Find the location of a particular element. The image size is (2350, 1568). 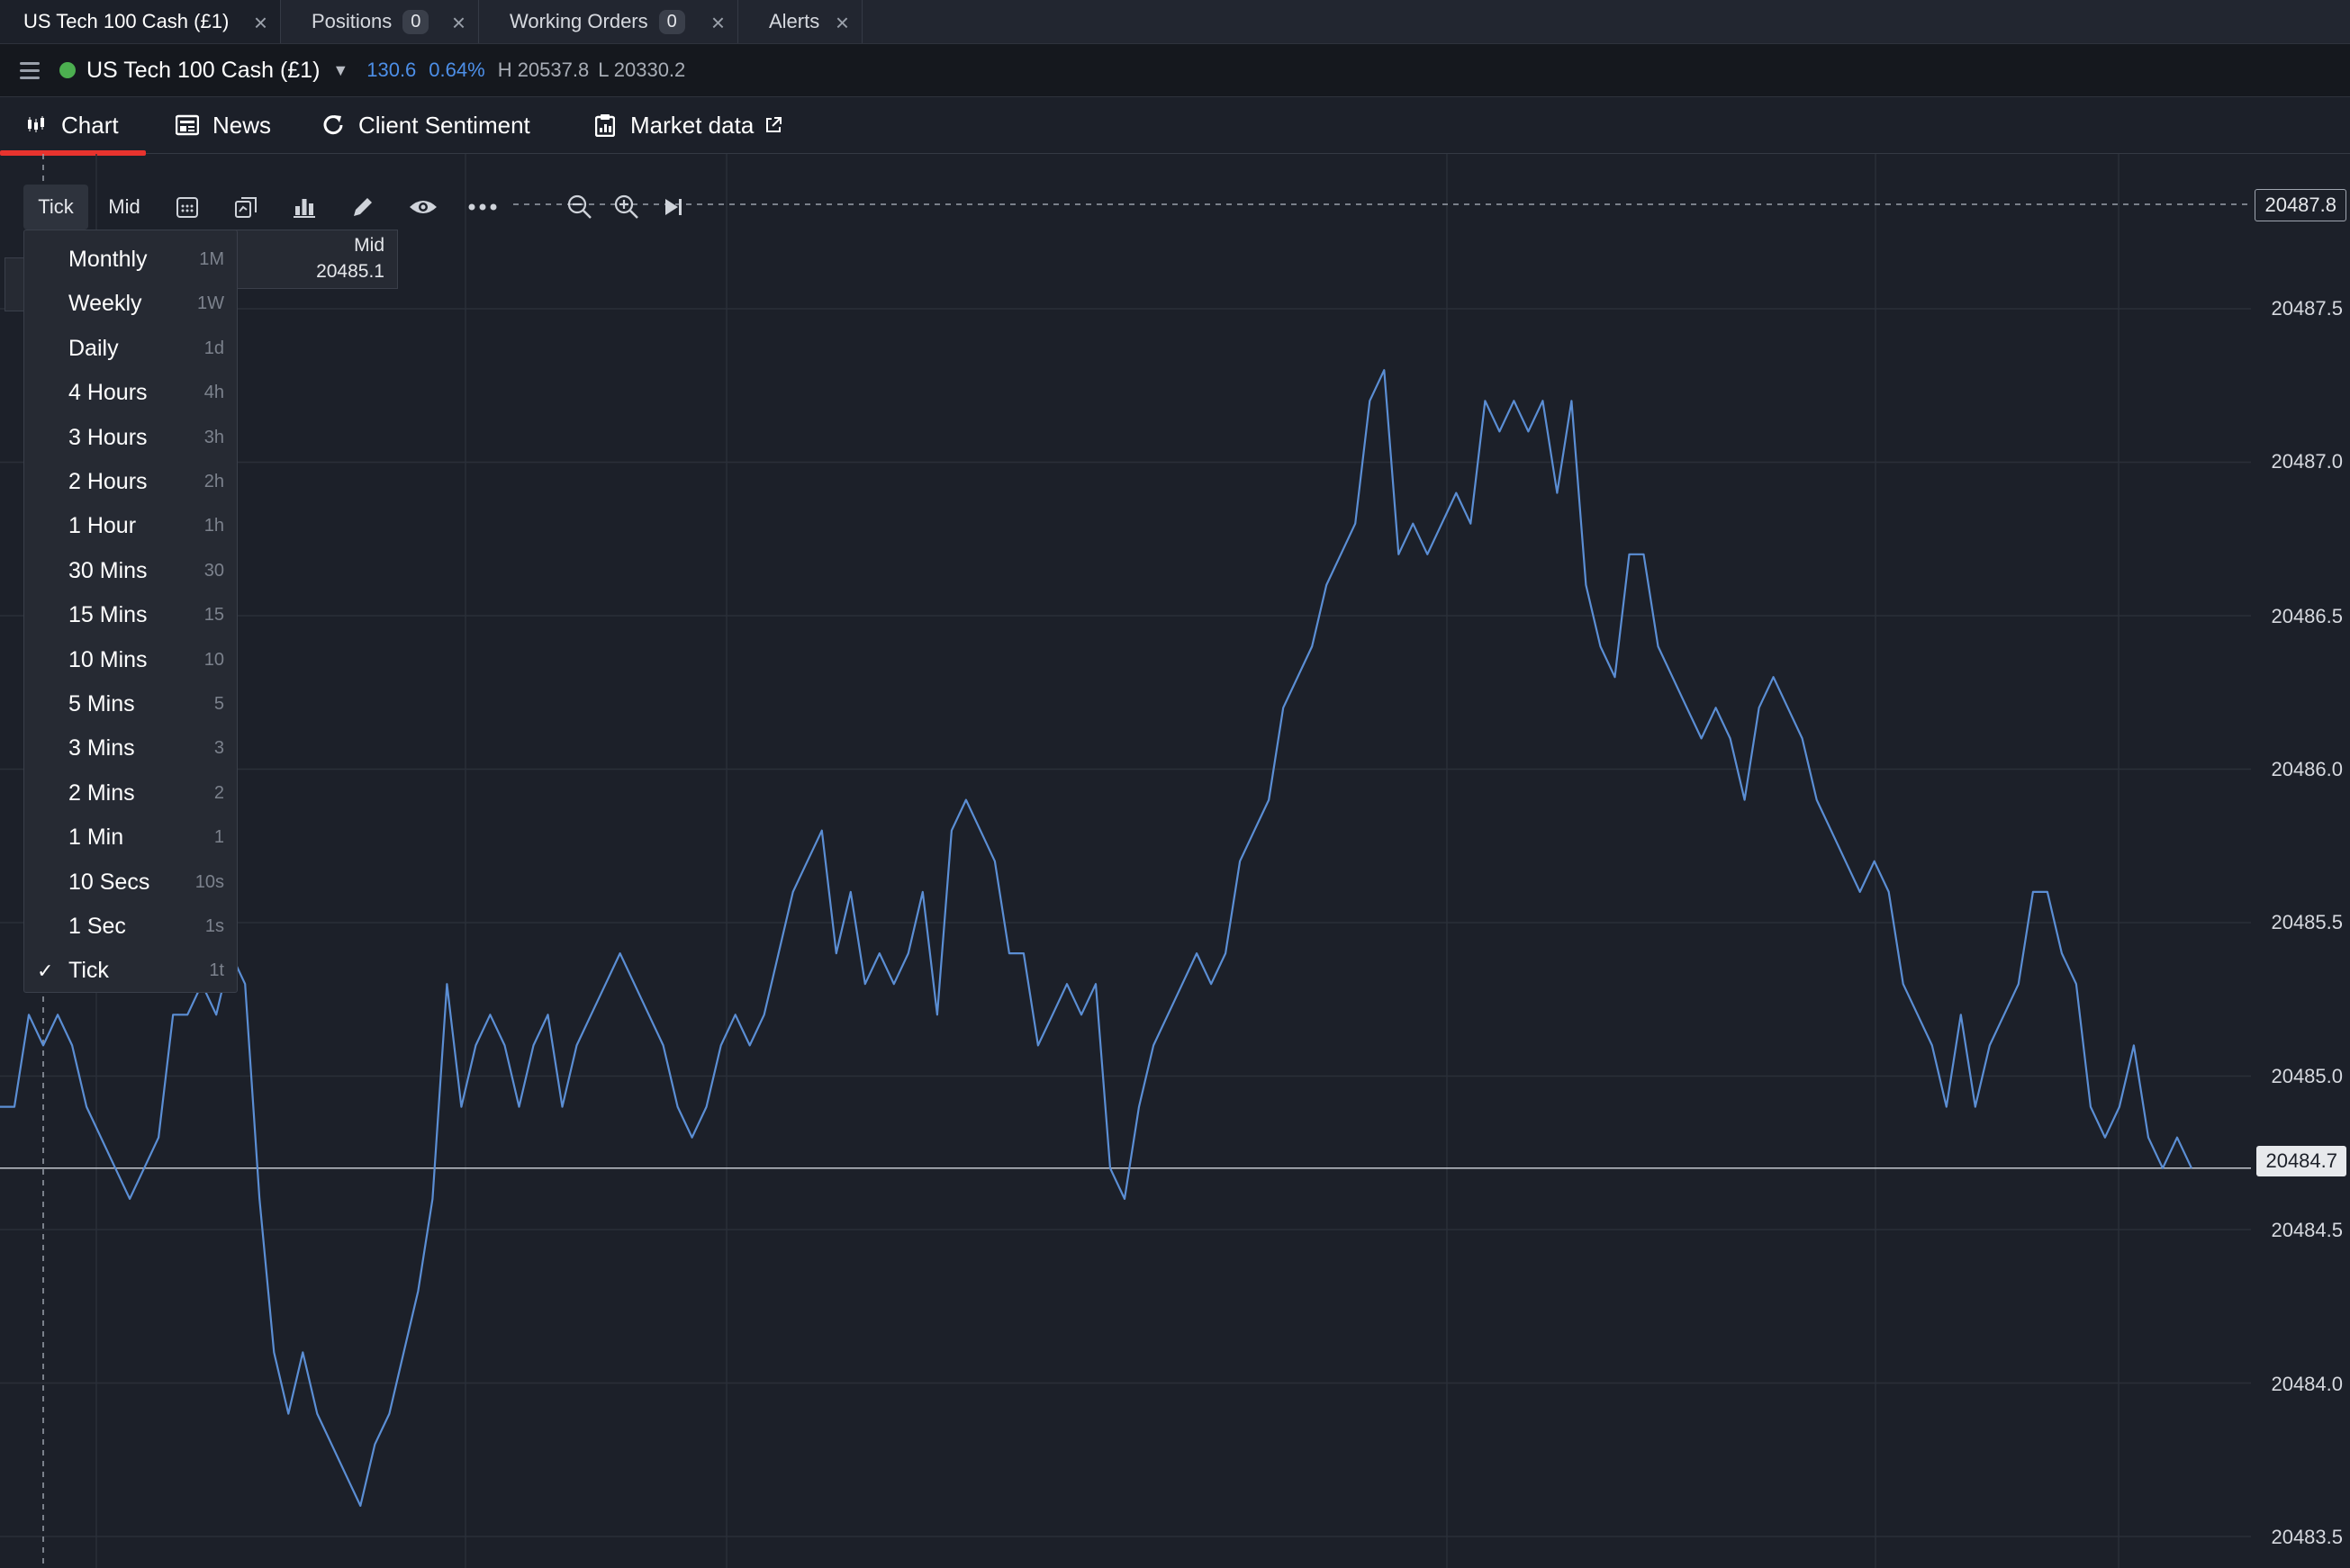

tab-client-sentiment: Client Sentiment is located at coordinates (425, 125).